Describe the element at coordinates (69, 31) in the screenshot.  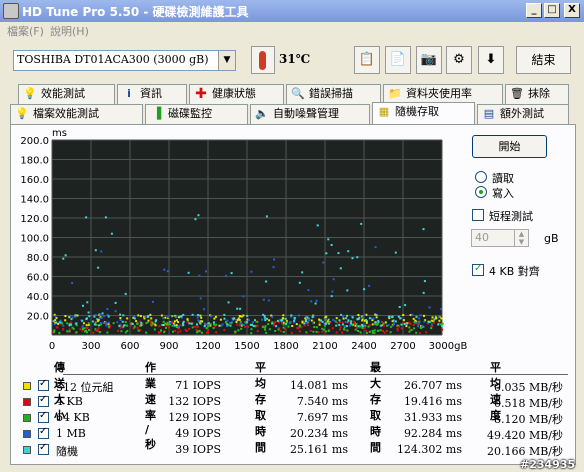
I see `menu-help: 說明(H)` at that location.